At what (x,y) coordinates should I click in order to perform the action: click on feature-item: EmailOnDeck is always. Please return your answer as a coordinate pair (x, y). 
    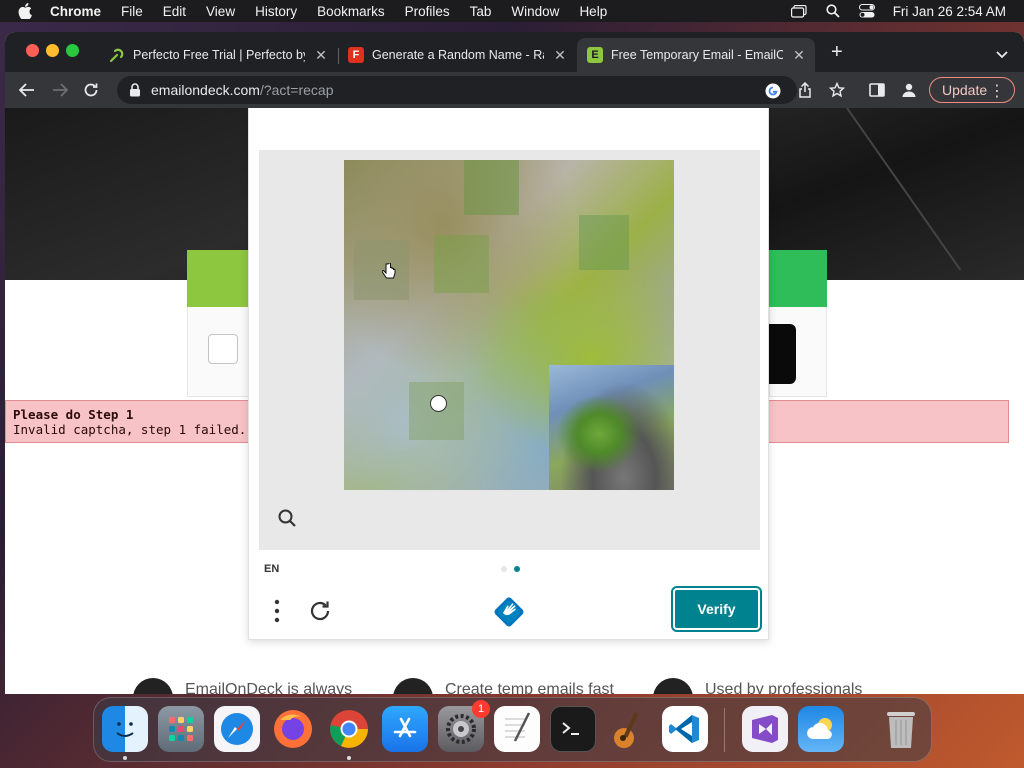
    Looking at the image, I should click on (242, 682).